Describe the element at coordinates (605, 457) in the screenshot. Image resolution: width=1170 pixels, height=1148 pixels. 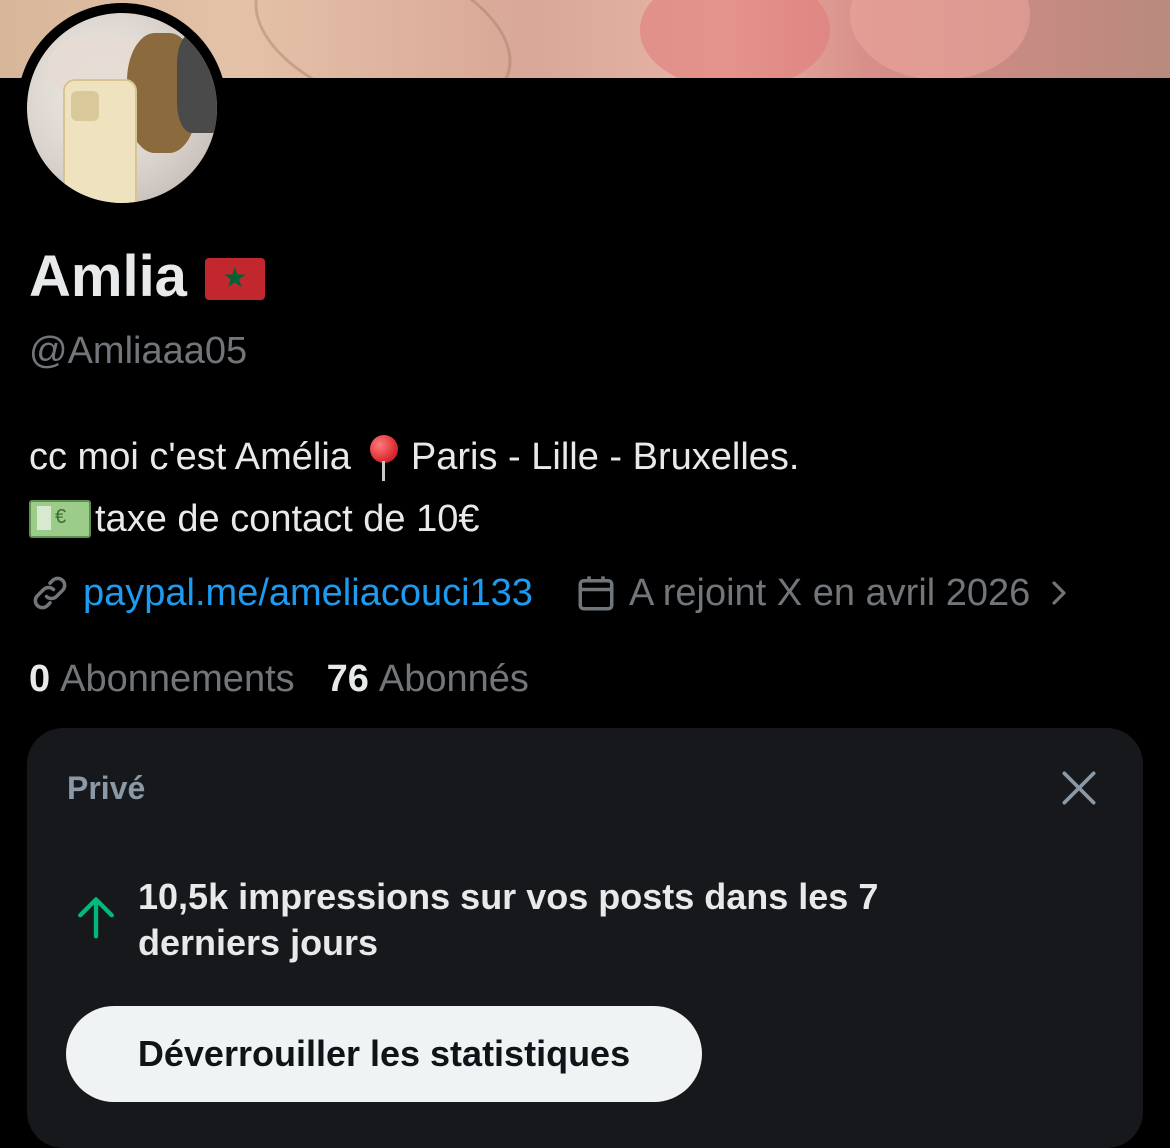
I see `bio-location-text: Paris - Lille - Bruxelles.` at that location.